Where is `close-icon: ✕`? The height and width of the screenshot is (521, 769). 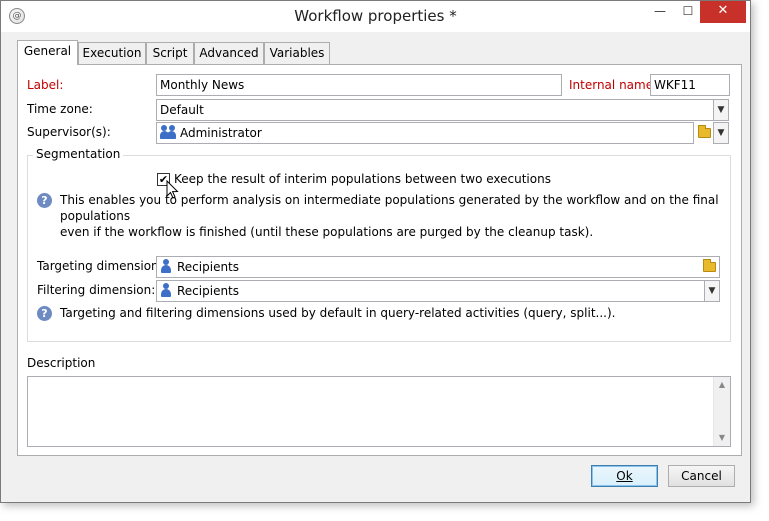
close-icon: ✕ is located at coordinates (723, 12).